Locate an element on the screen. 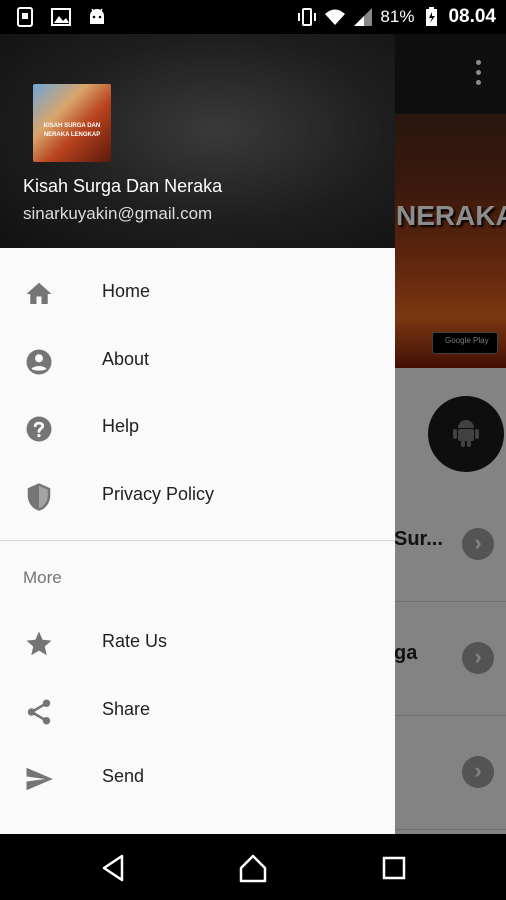  drawer-item-label: Privacy Policy is located at coordinates (158, 494).